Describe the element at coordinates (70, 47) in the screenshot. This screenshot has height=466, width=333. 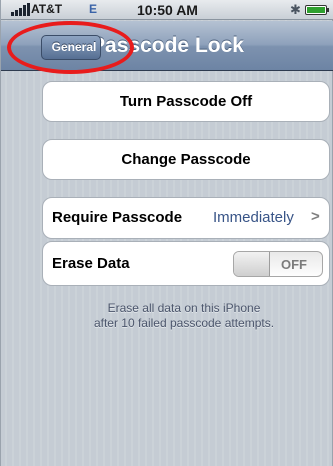
I see `highlight-ellipse-annotation` at that location.